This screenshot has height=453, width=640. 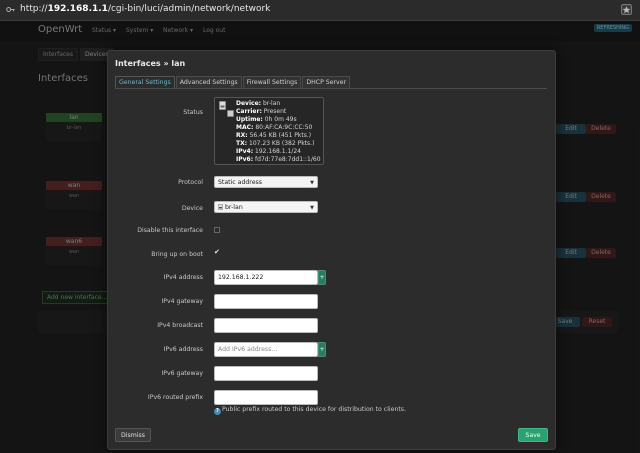 What do you see at coordinates (234, 207) in the screenshot?
I see `device-selected-value: br-lan` at bounding box center [234, 207].